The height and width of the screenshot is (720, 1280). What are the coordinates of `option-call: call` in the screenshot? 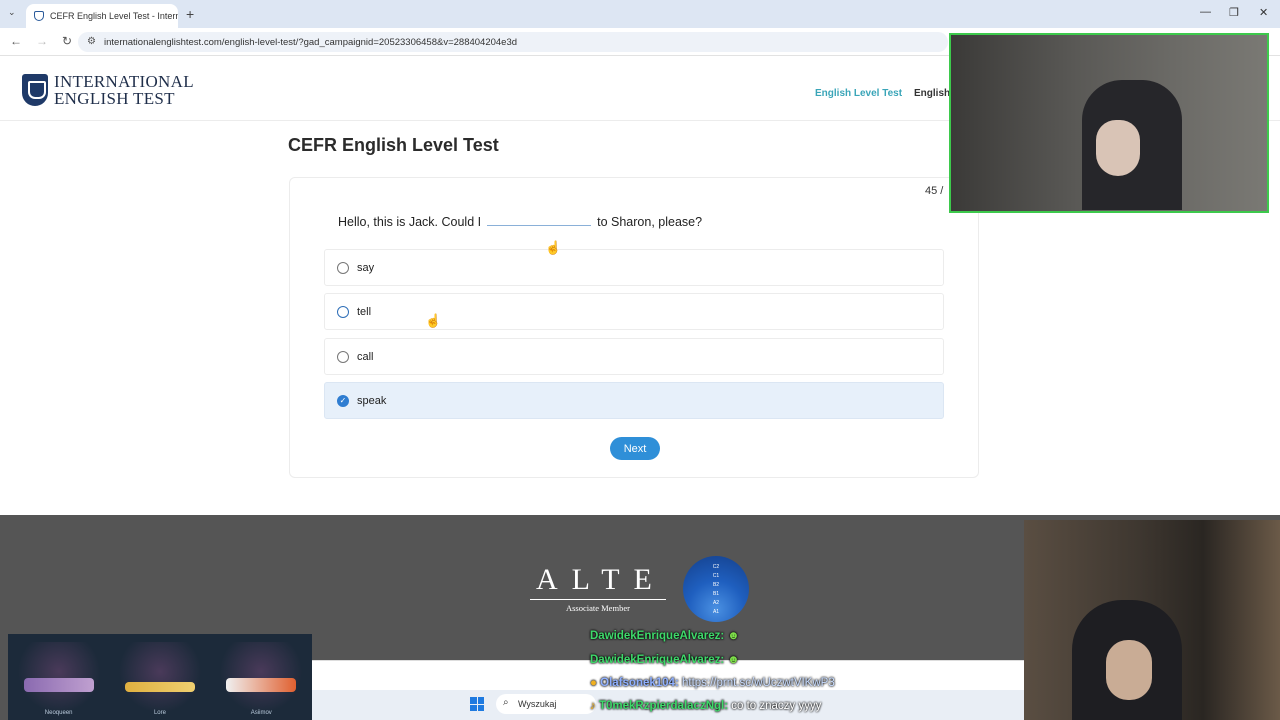 It's located at (634, 356).